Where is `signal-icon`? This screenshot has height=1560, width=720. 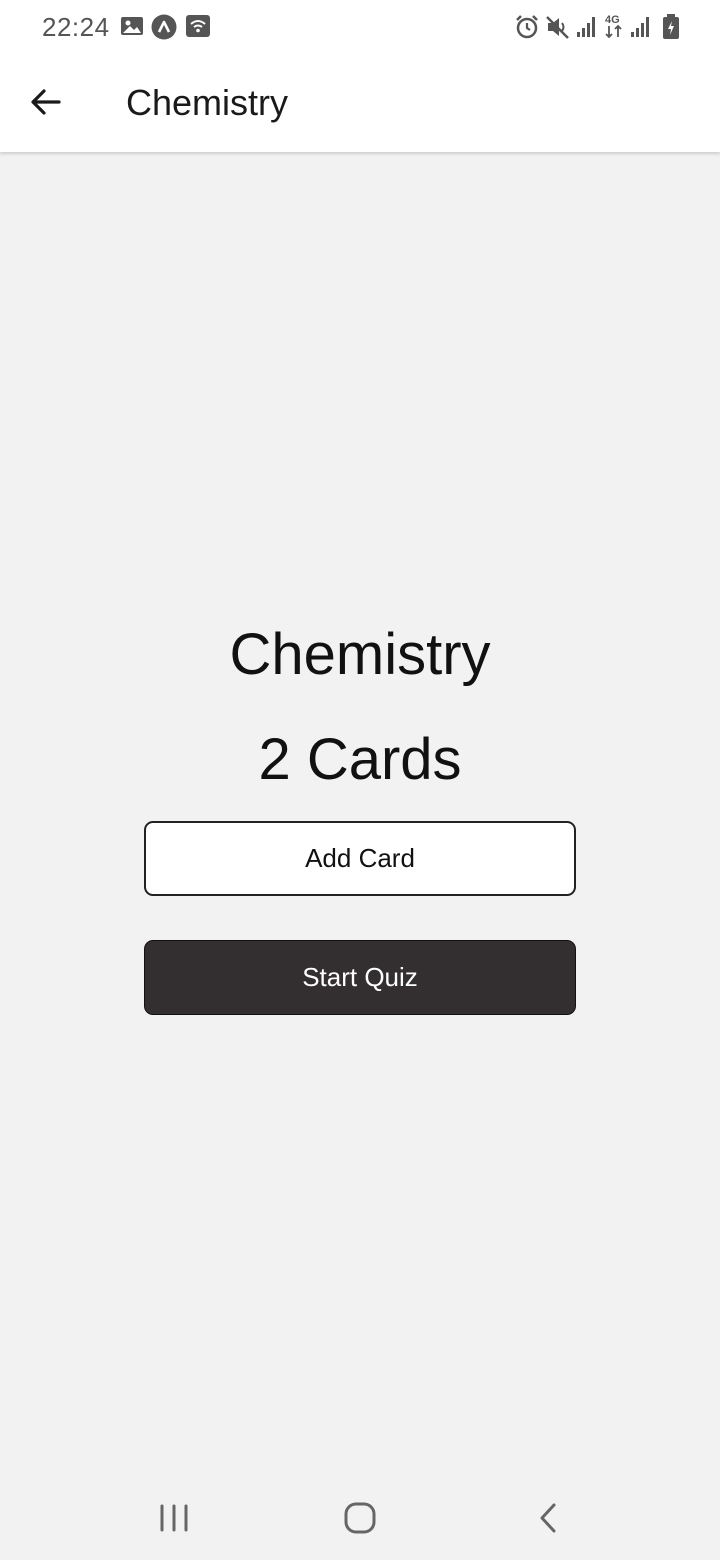 signal-icon is located at coordinates (587, 28).